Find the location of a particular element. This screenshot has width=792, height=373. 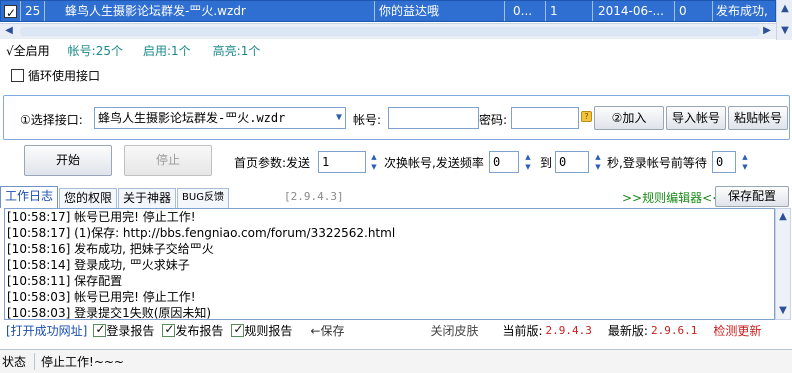

account-stats: √全启用 帐号: 25个 启用: 1个 高亮: 1个 is located at coordinates (133, 50).